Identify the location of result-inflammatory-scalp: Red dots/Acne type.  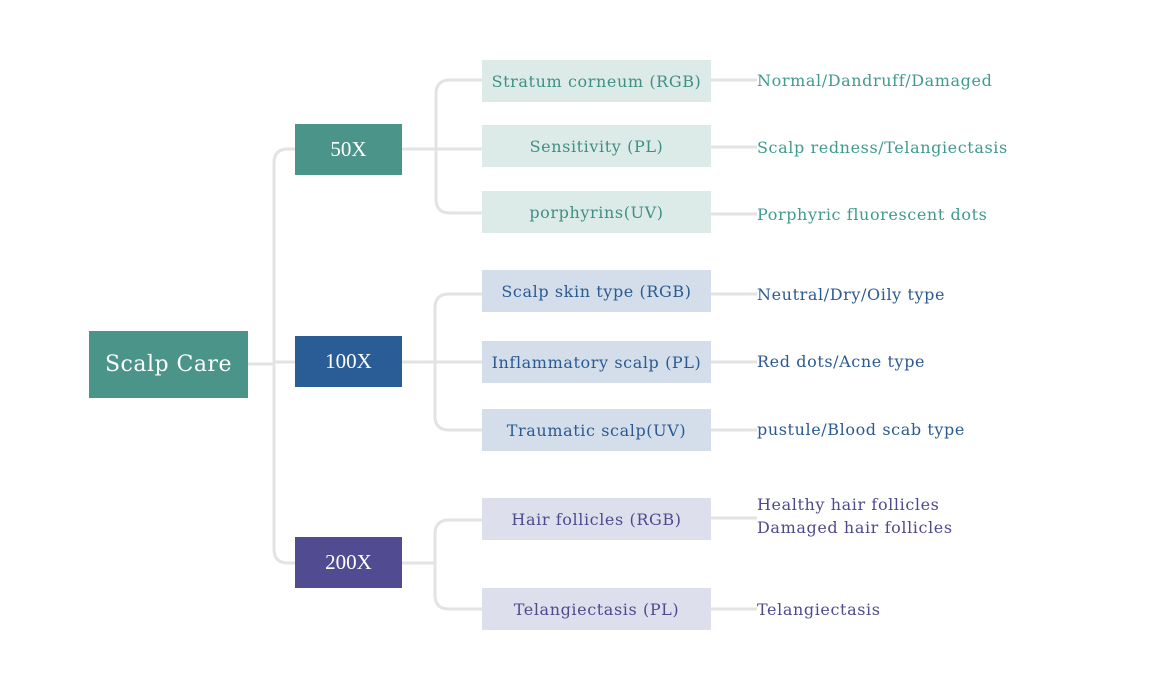
(841, 361).